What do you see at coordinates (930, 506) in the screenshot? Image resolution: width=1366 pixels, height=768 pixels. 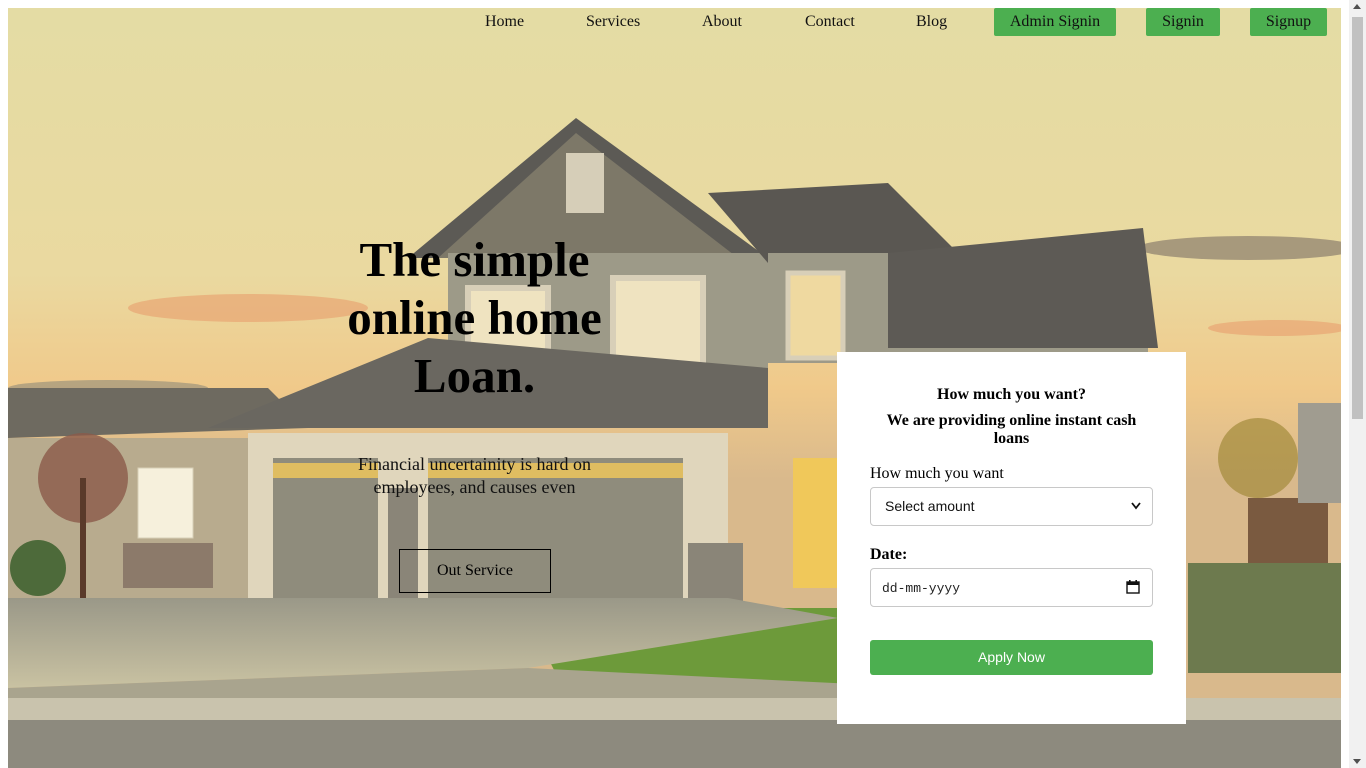 I see `amount-select-value: Select amount` at bounding box center [930, 506].